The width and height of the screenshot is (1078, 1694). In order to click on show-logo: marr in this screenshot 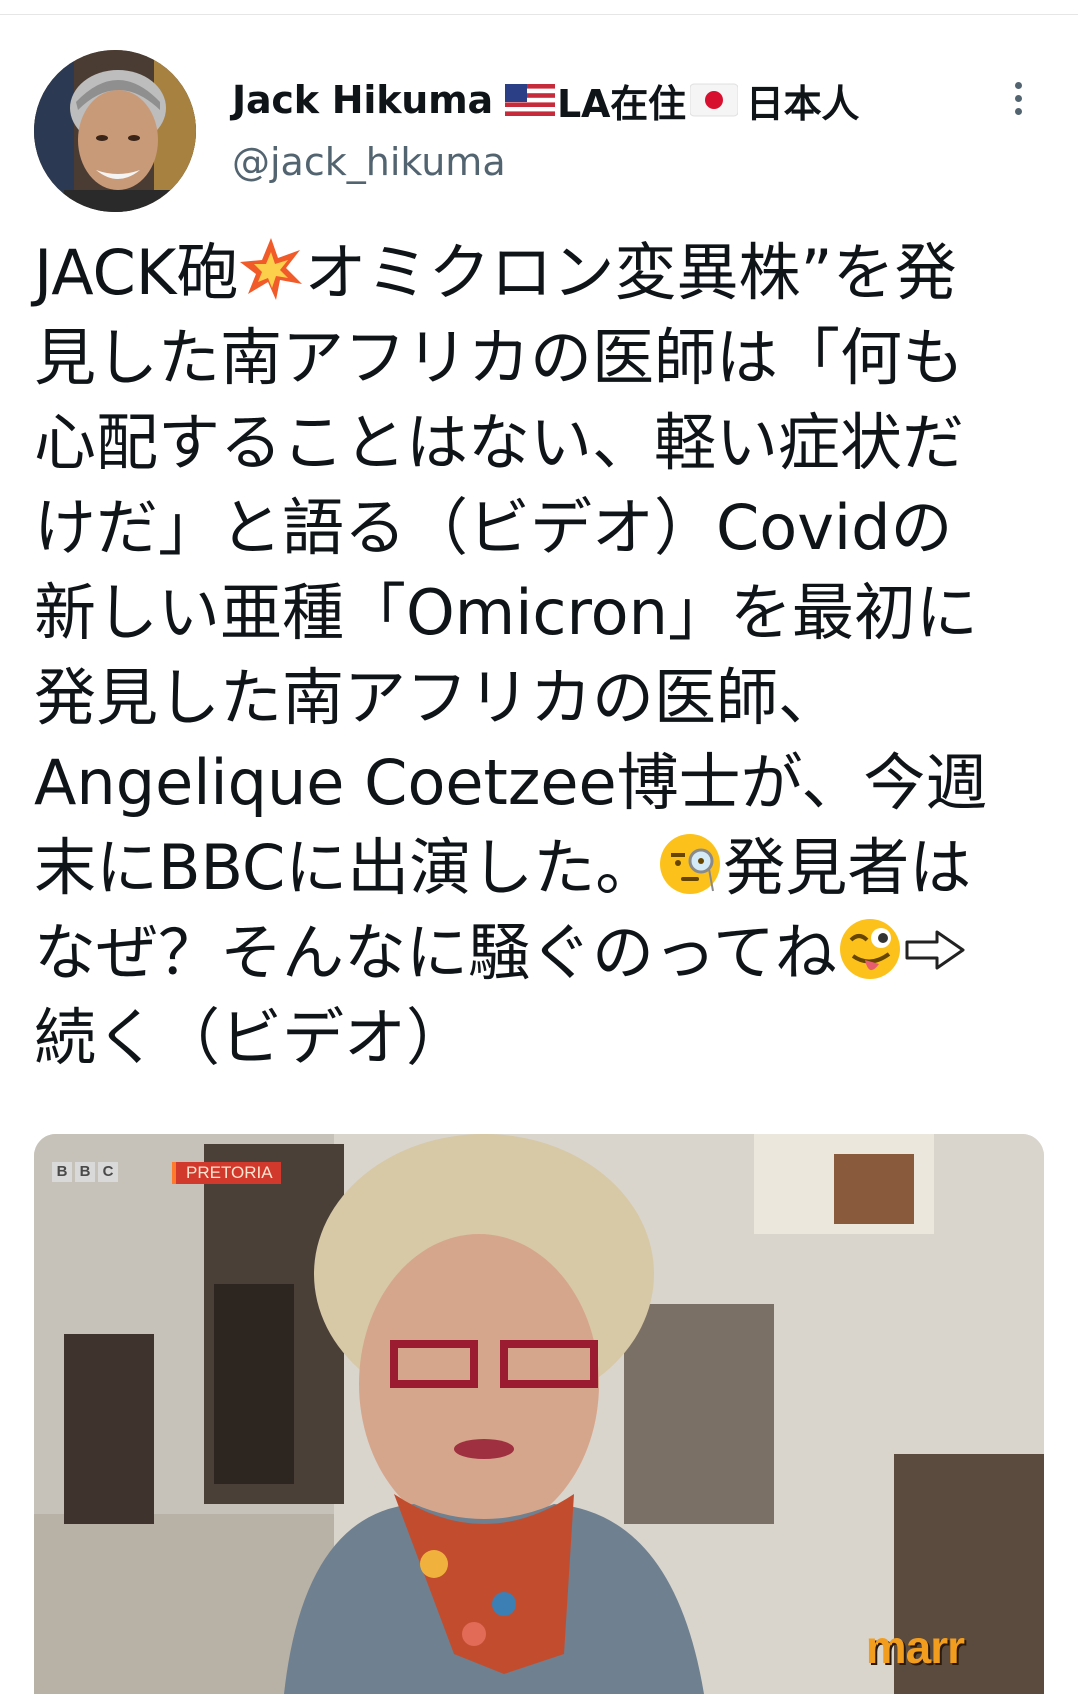, I will do `click(915, 1647)`.